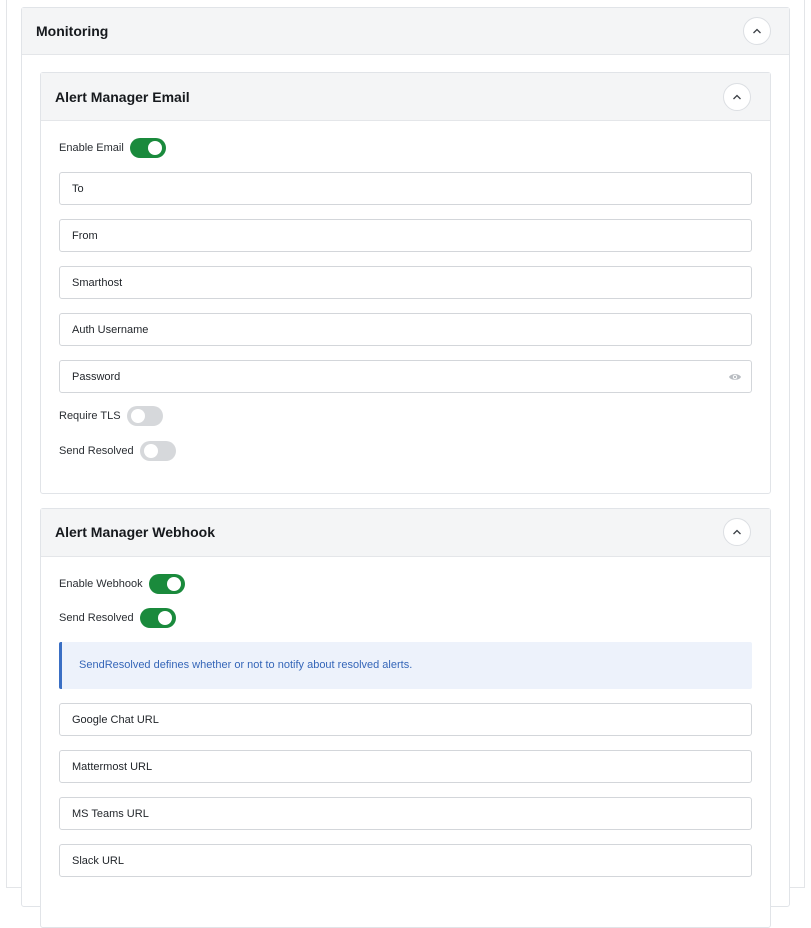 The width and height of the screenshot is (811, 928). I want to click on email-send-resolved-row: Send Resolved, so click(117, 451).